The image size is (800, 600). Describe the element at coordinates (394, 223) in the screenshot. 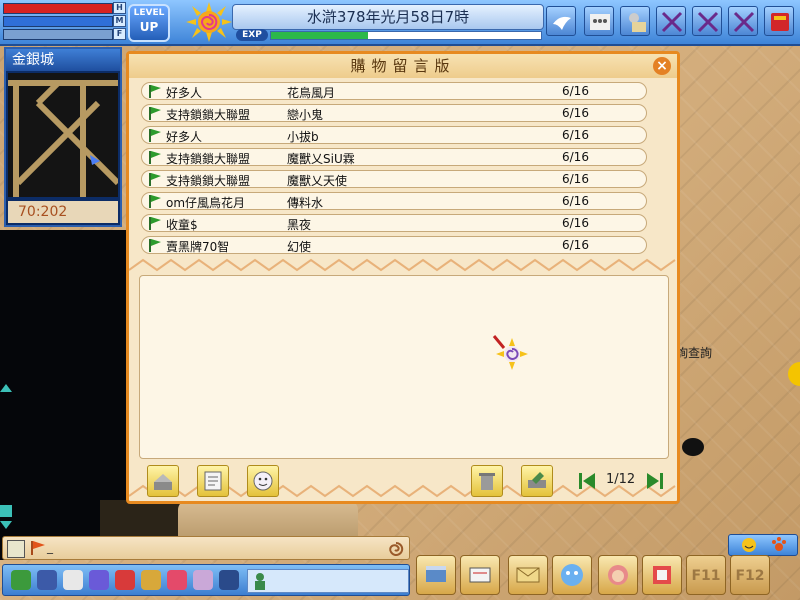

I see `message-row: 收童$ 黑夜 6/16` at that location.